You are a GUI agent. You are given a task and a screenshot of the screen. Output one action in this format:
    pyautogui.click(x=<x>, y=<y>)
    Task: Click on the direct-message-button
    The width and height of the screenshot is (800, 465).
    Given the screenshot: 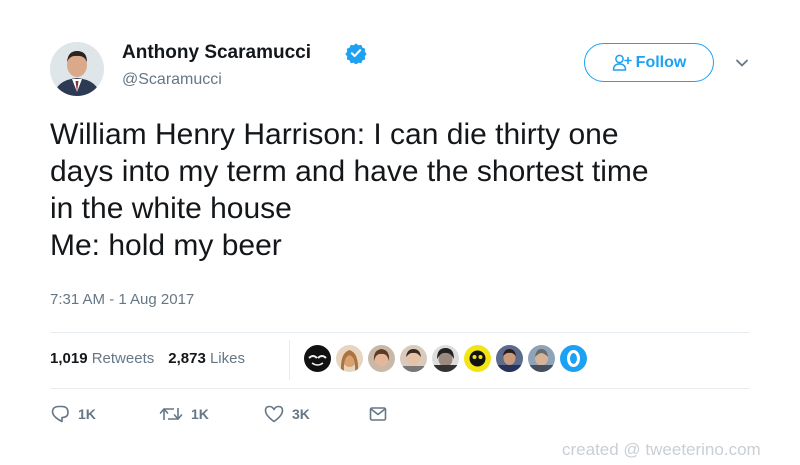 What is the action you would take?
    pyautogui.click(x=378, y=414)
    